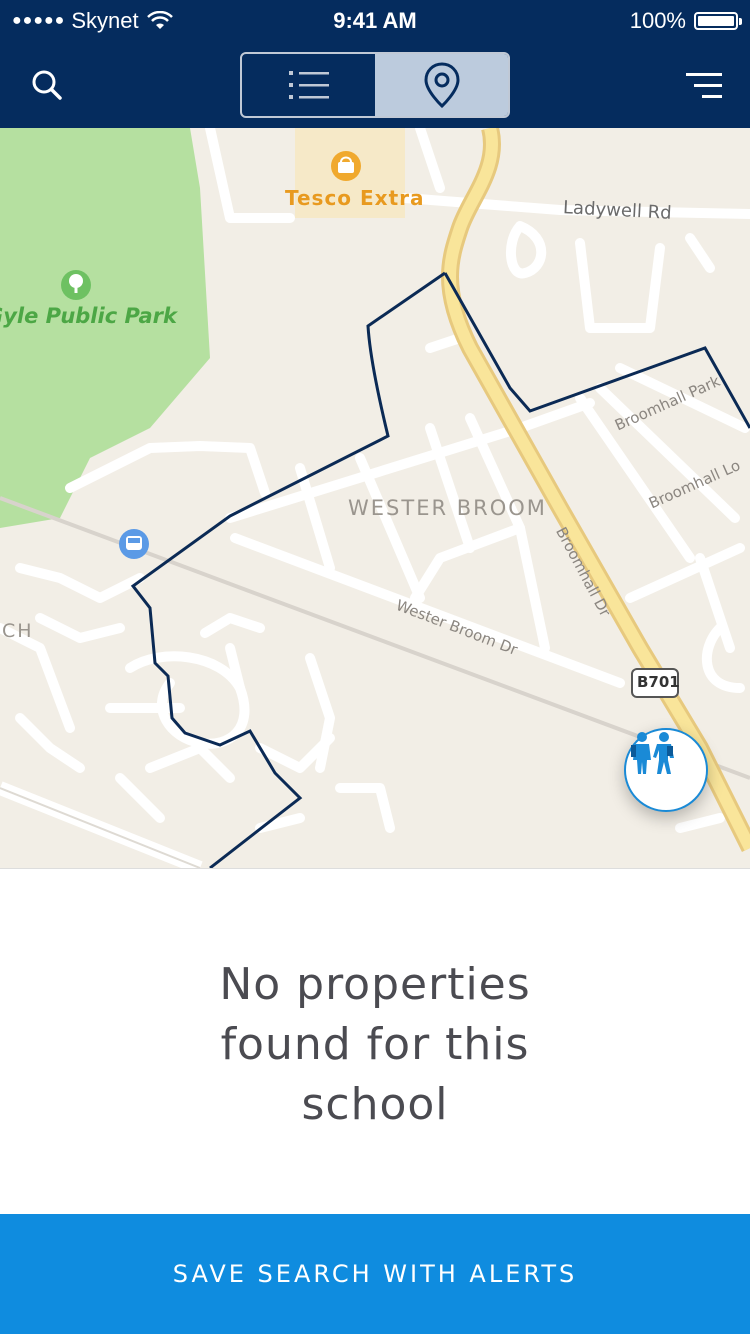  I want to click on map-pin-icon, so click(441, 85).